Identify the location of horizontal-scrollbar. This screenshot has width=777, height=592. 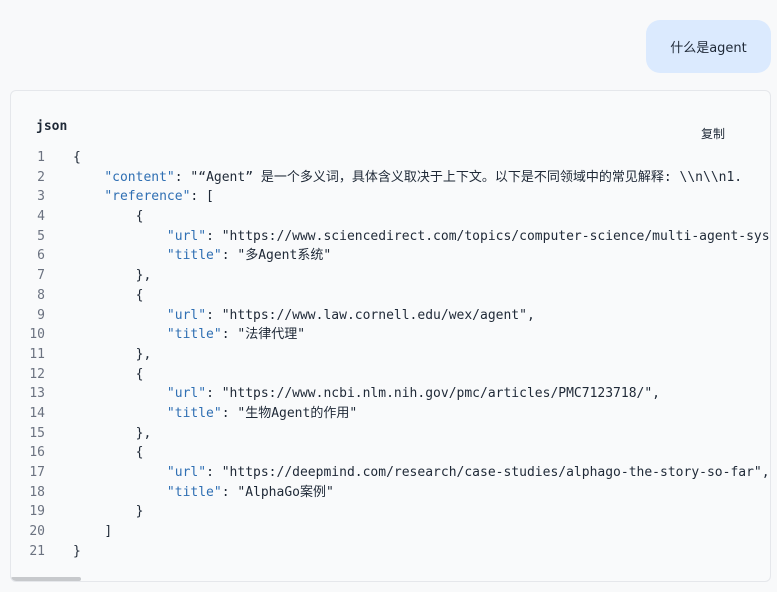
(46, 579).